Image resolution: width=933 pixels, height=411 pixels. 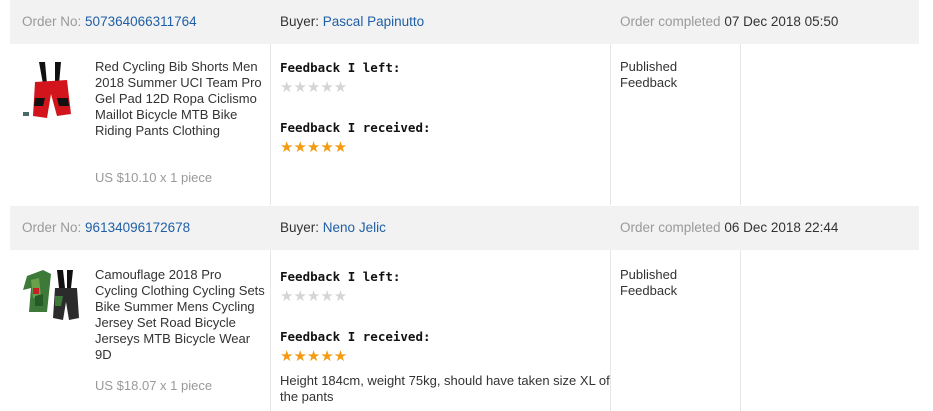 I want to click on buyer-link: Pascal Papinutto, so click(x=373, y=21).